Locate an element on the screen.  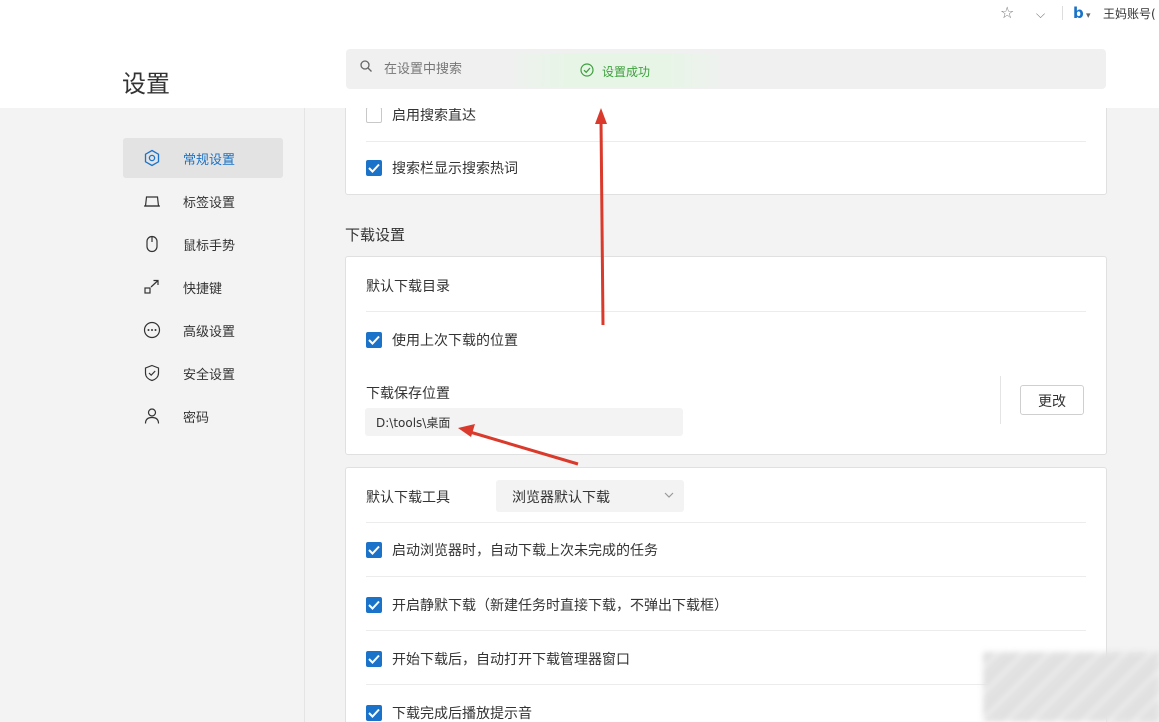
search-engine-caret-icon: ▾ is located at coordinates (1088, 16).